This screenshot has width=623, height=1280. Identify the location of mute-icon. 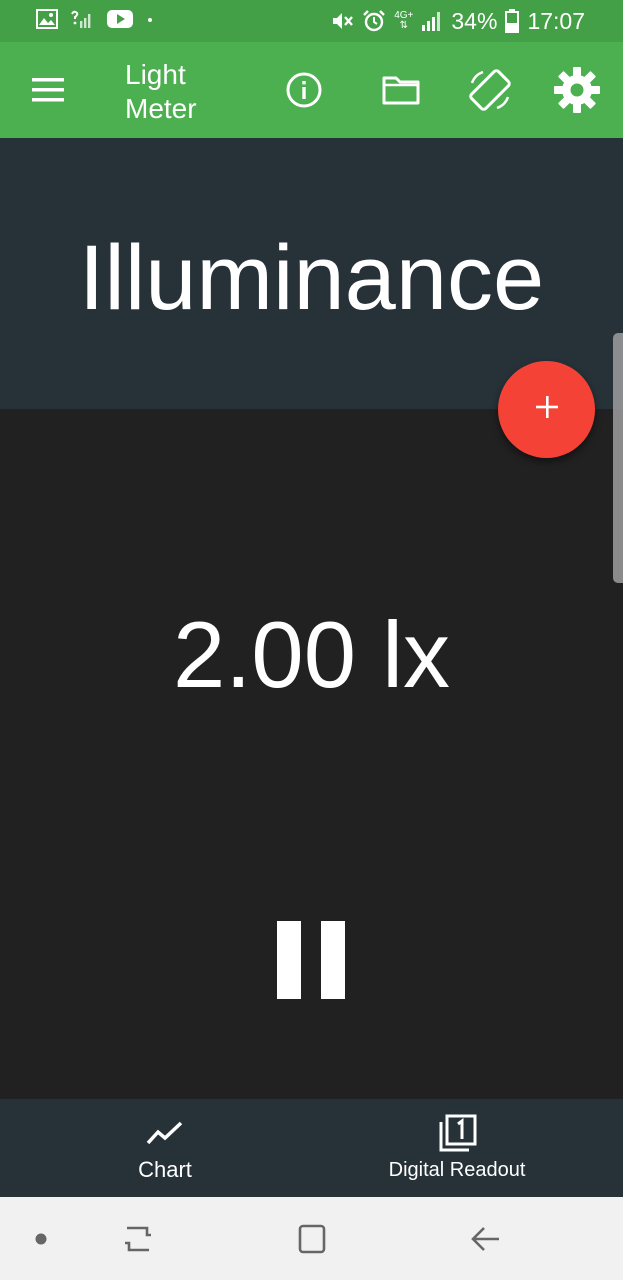
(342, 21).